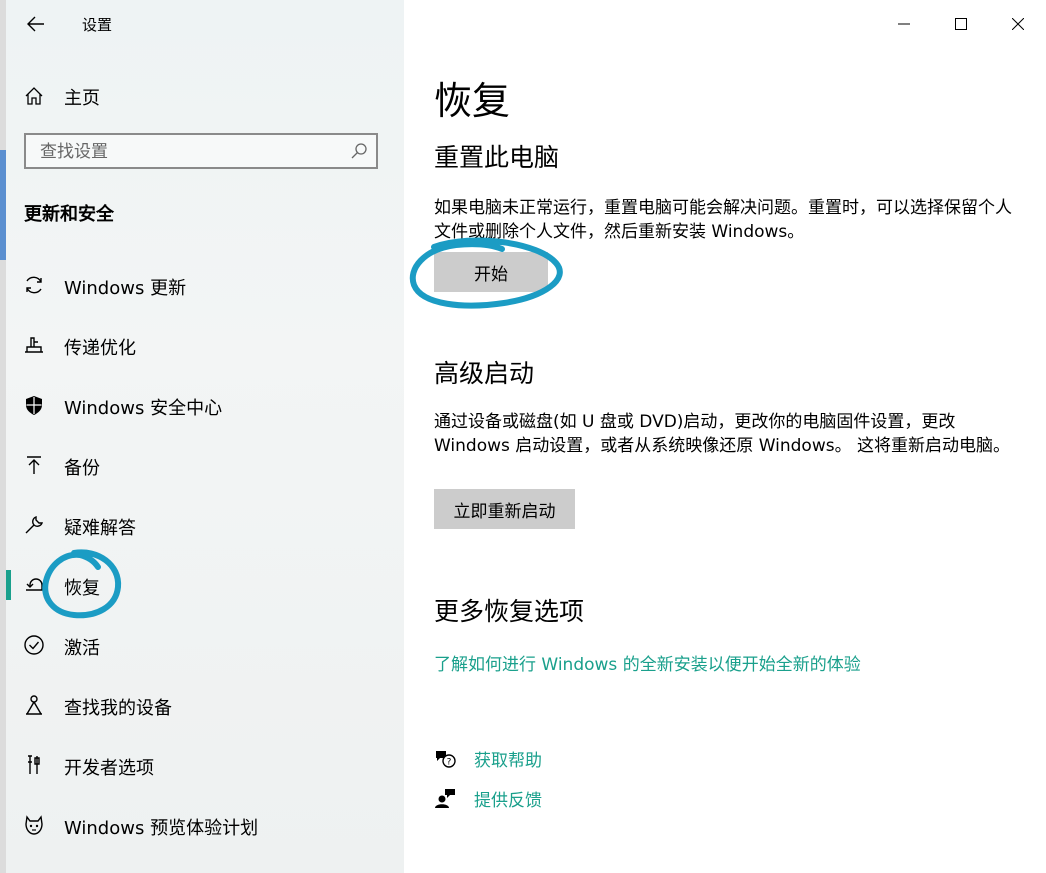 This screenshot has width=1046, height=873. I want to click on give-feedback-link: 提供反馈, so click(584, 799).